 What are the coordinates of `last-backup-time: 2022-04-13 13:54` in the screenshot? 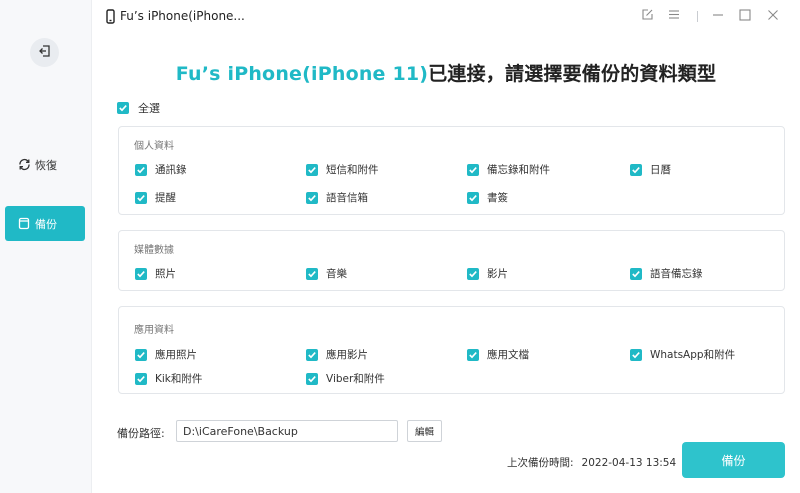 It's located at (629, 463).